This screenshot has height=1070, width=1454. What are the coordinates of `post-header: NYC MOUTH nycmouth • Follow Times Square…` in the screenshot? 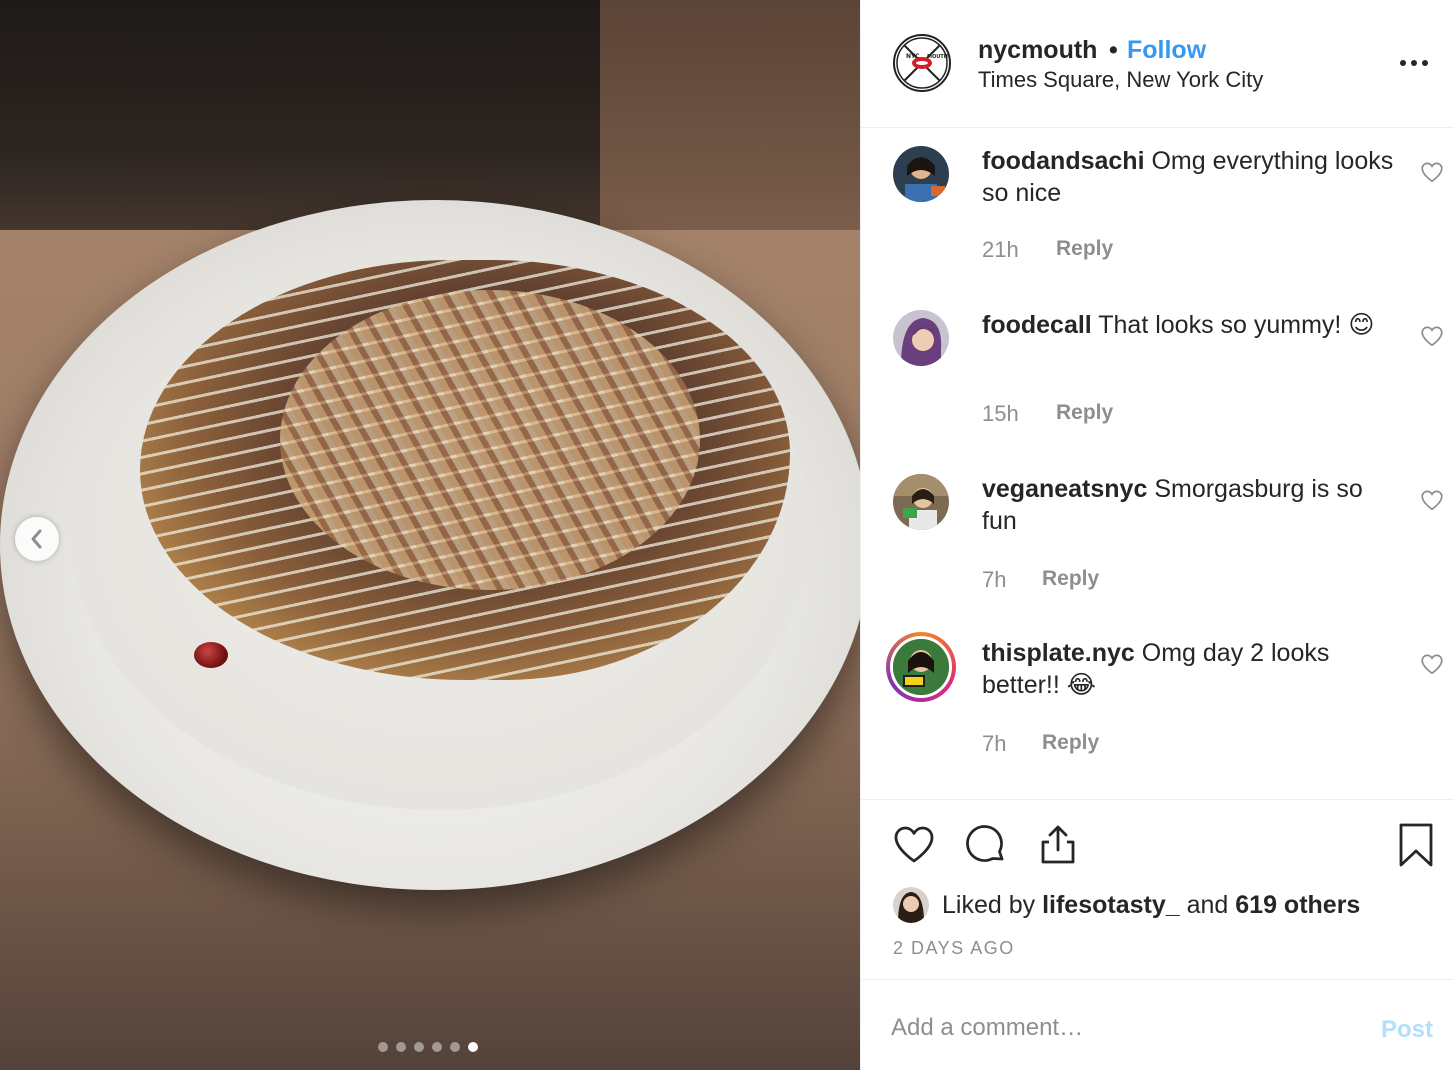 It's located at (1157, 64).